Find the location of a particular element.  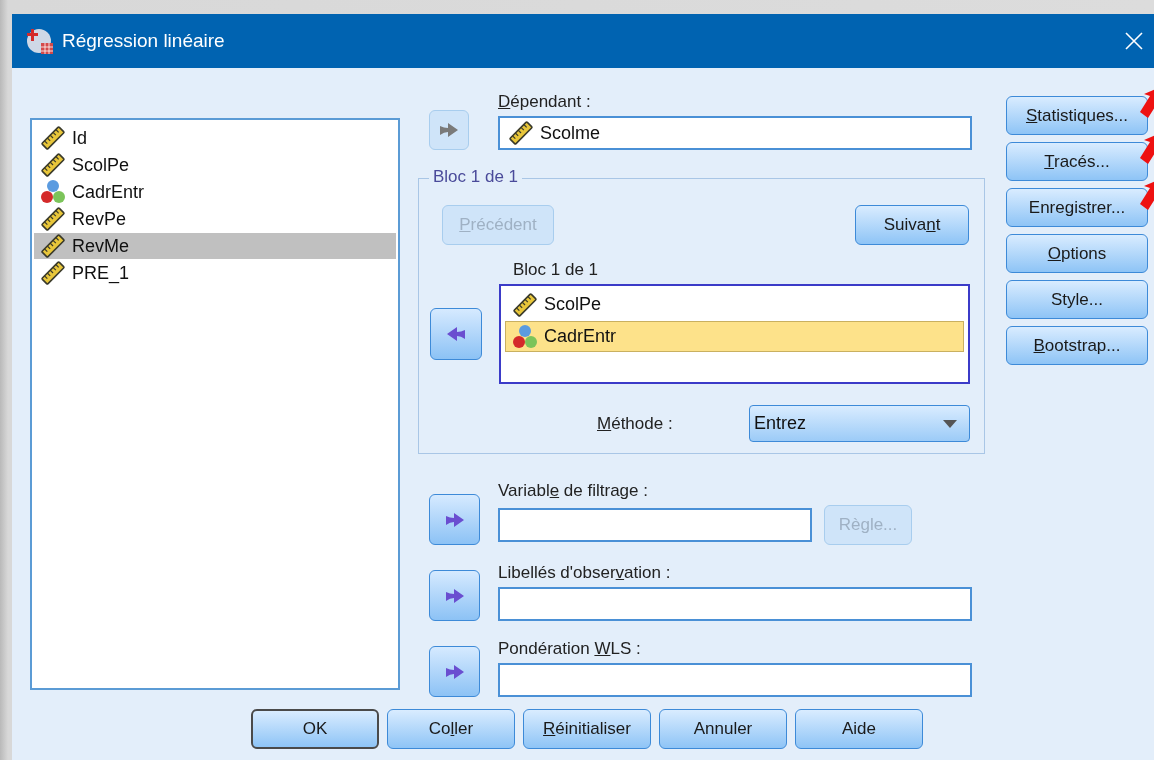

variable-item: PRE_1 is located at coordinates (215, 273).